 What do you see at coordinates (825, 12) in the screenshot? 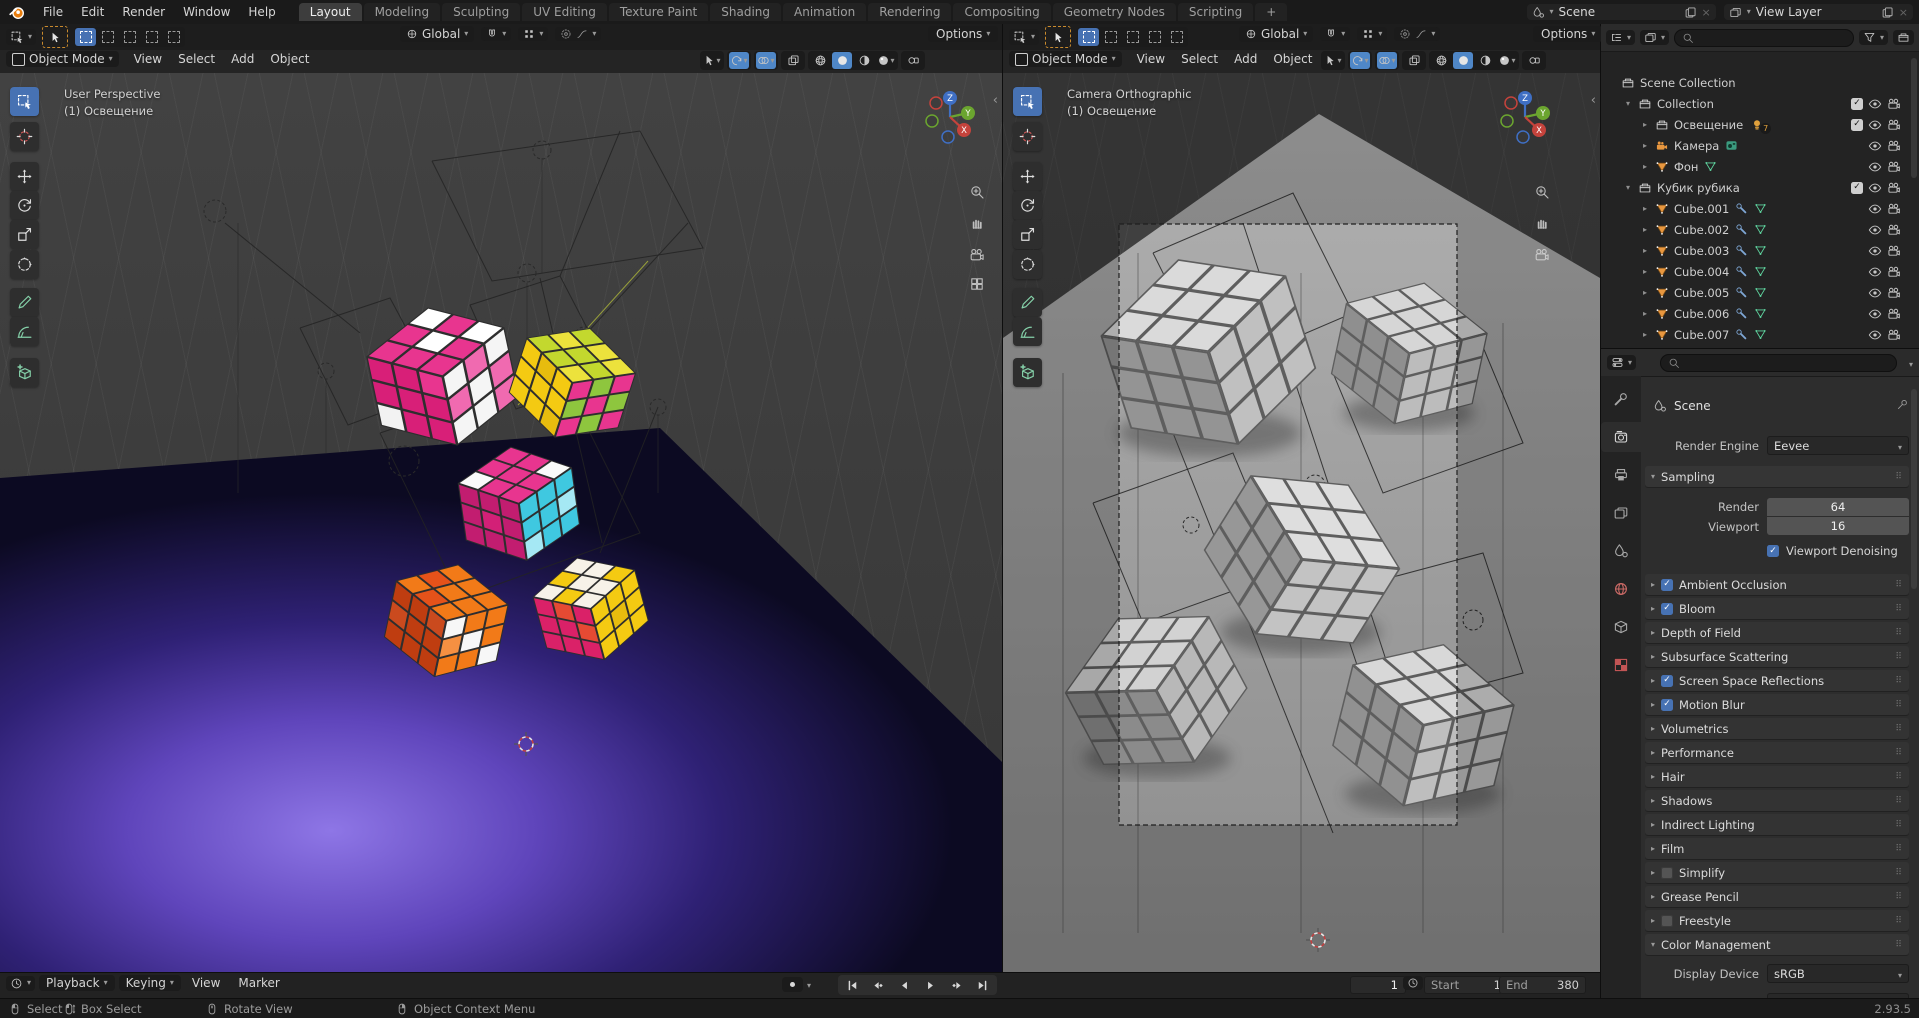
I see `tab-workspace-animation: Animation` at bounding box center [825, 12].